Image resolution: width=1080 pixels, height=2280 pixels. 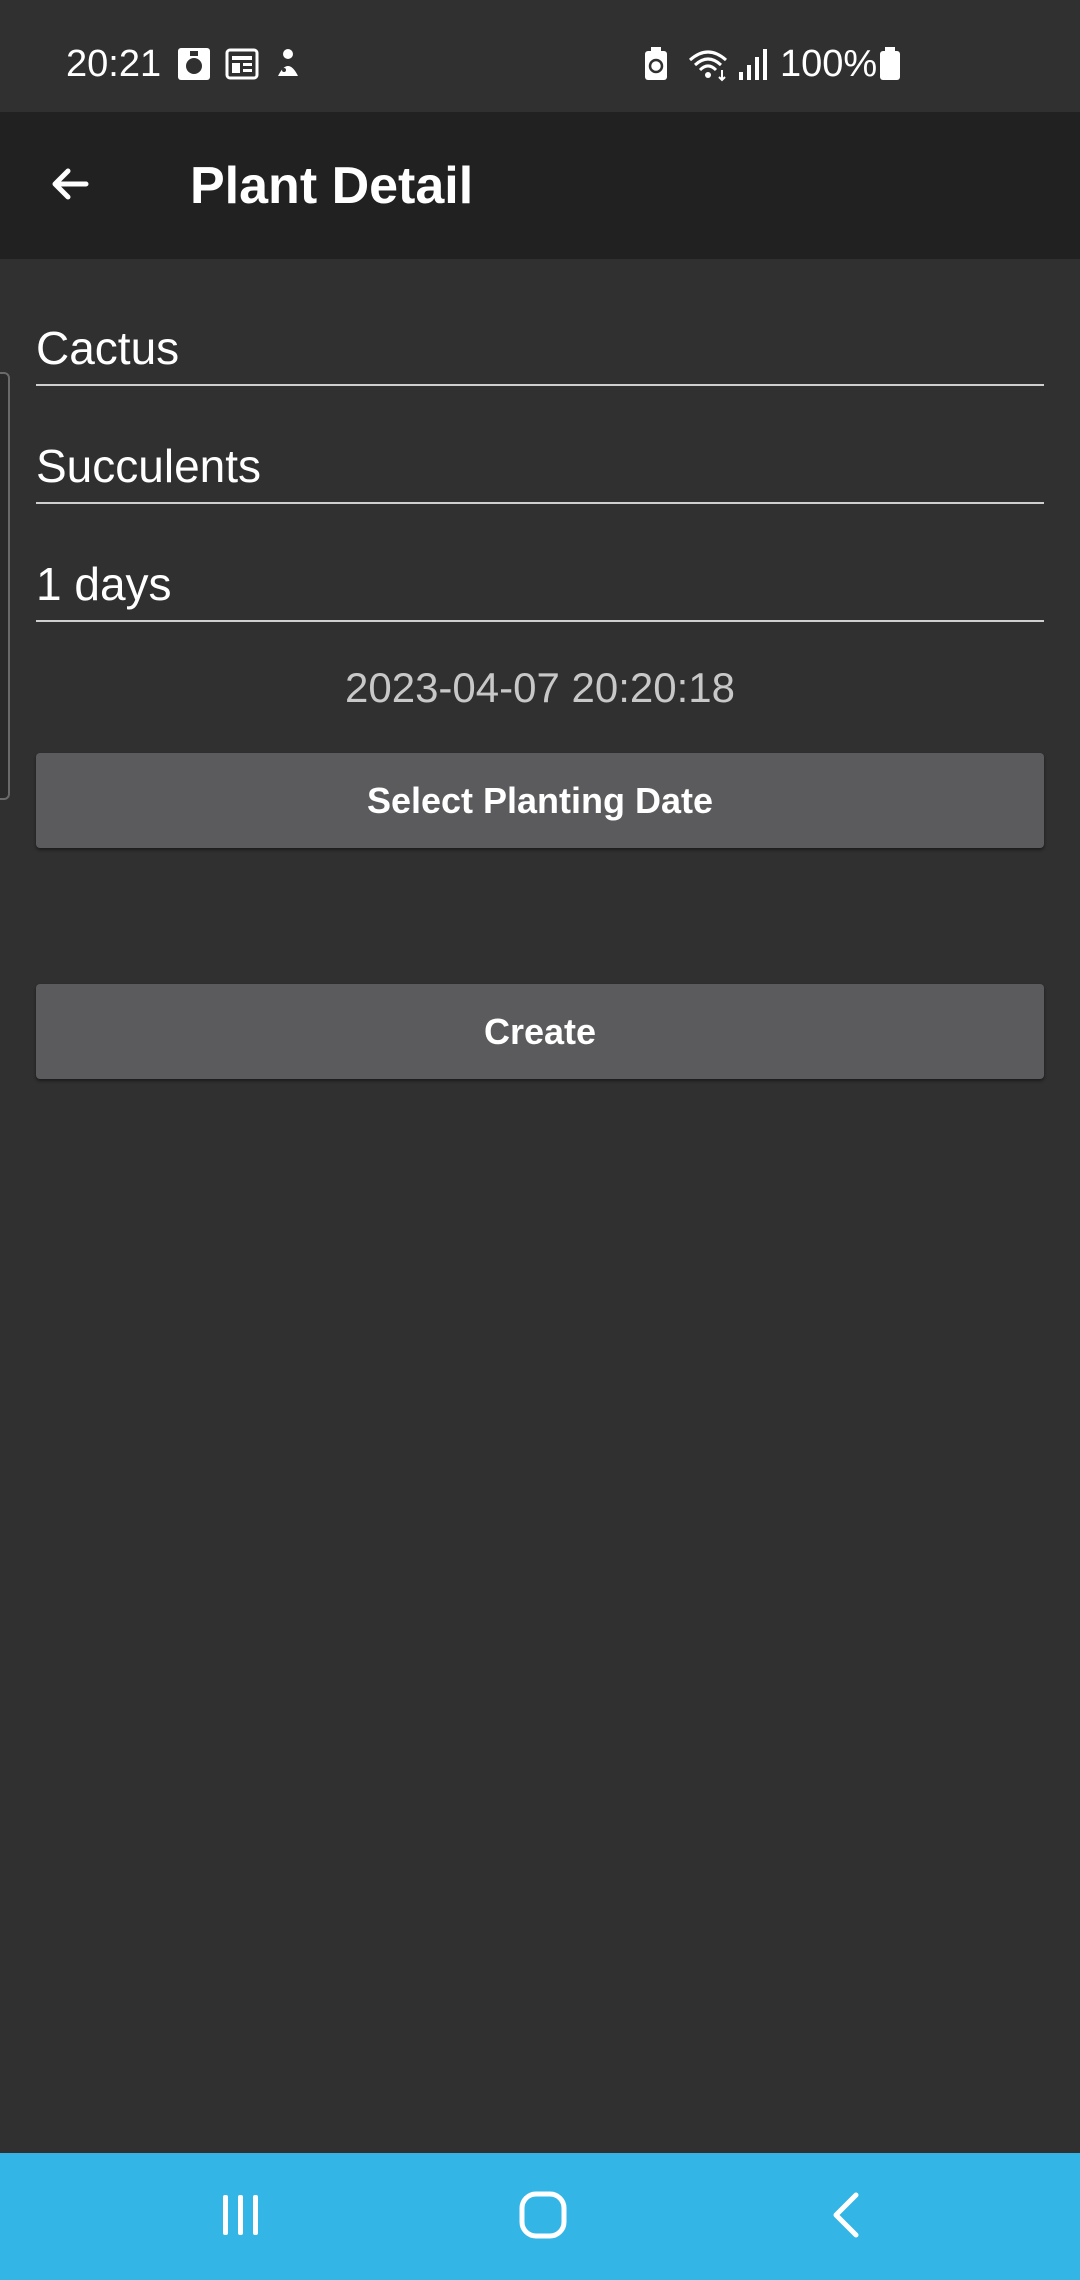 I want to click on page-title: Plant Detail, so click(x=332, y=186).